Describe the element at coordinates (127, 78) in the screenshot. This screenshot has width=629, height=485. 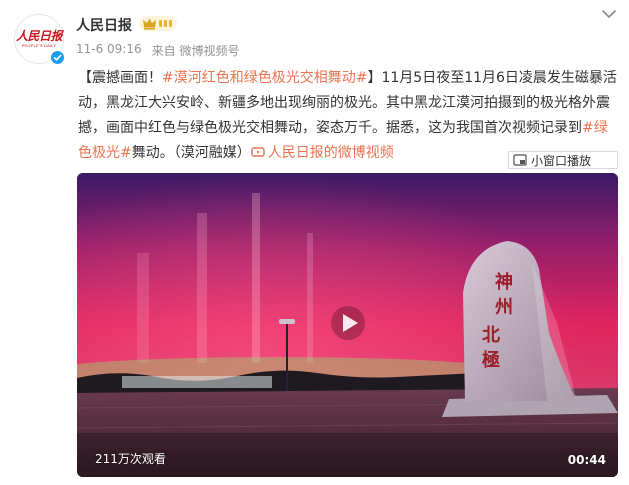
I see `lead-text: 震撼画面！` at that location.